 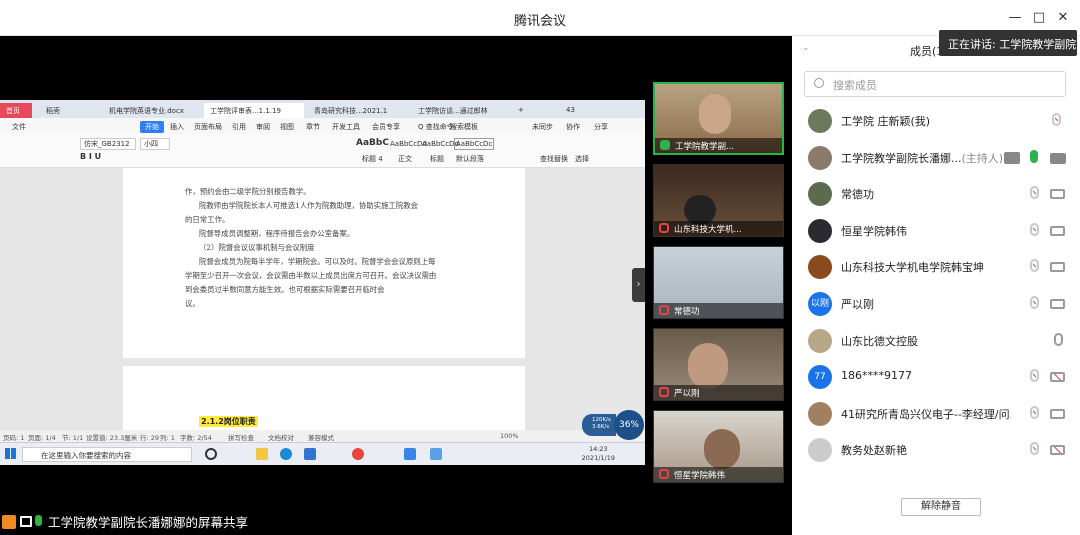 I want to click on document-page: 2.1.2岗位职责, so click(x=324, y=401).